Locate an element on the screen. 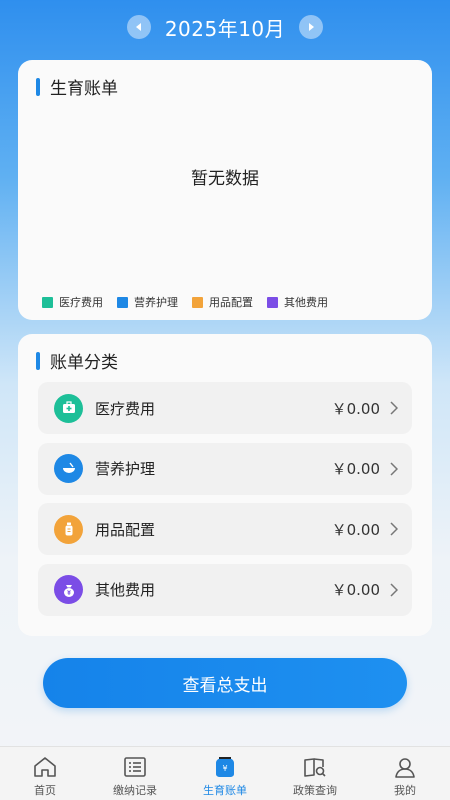 Image resolution: width=450 pixels, height=800 pixels. bowl-icon is located at coordinates (68, 468).